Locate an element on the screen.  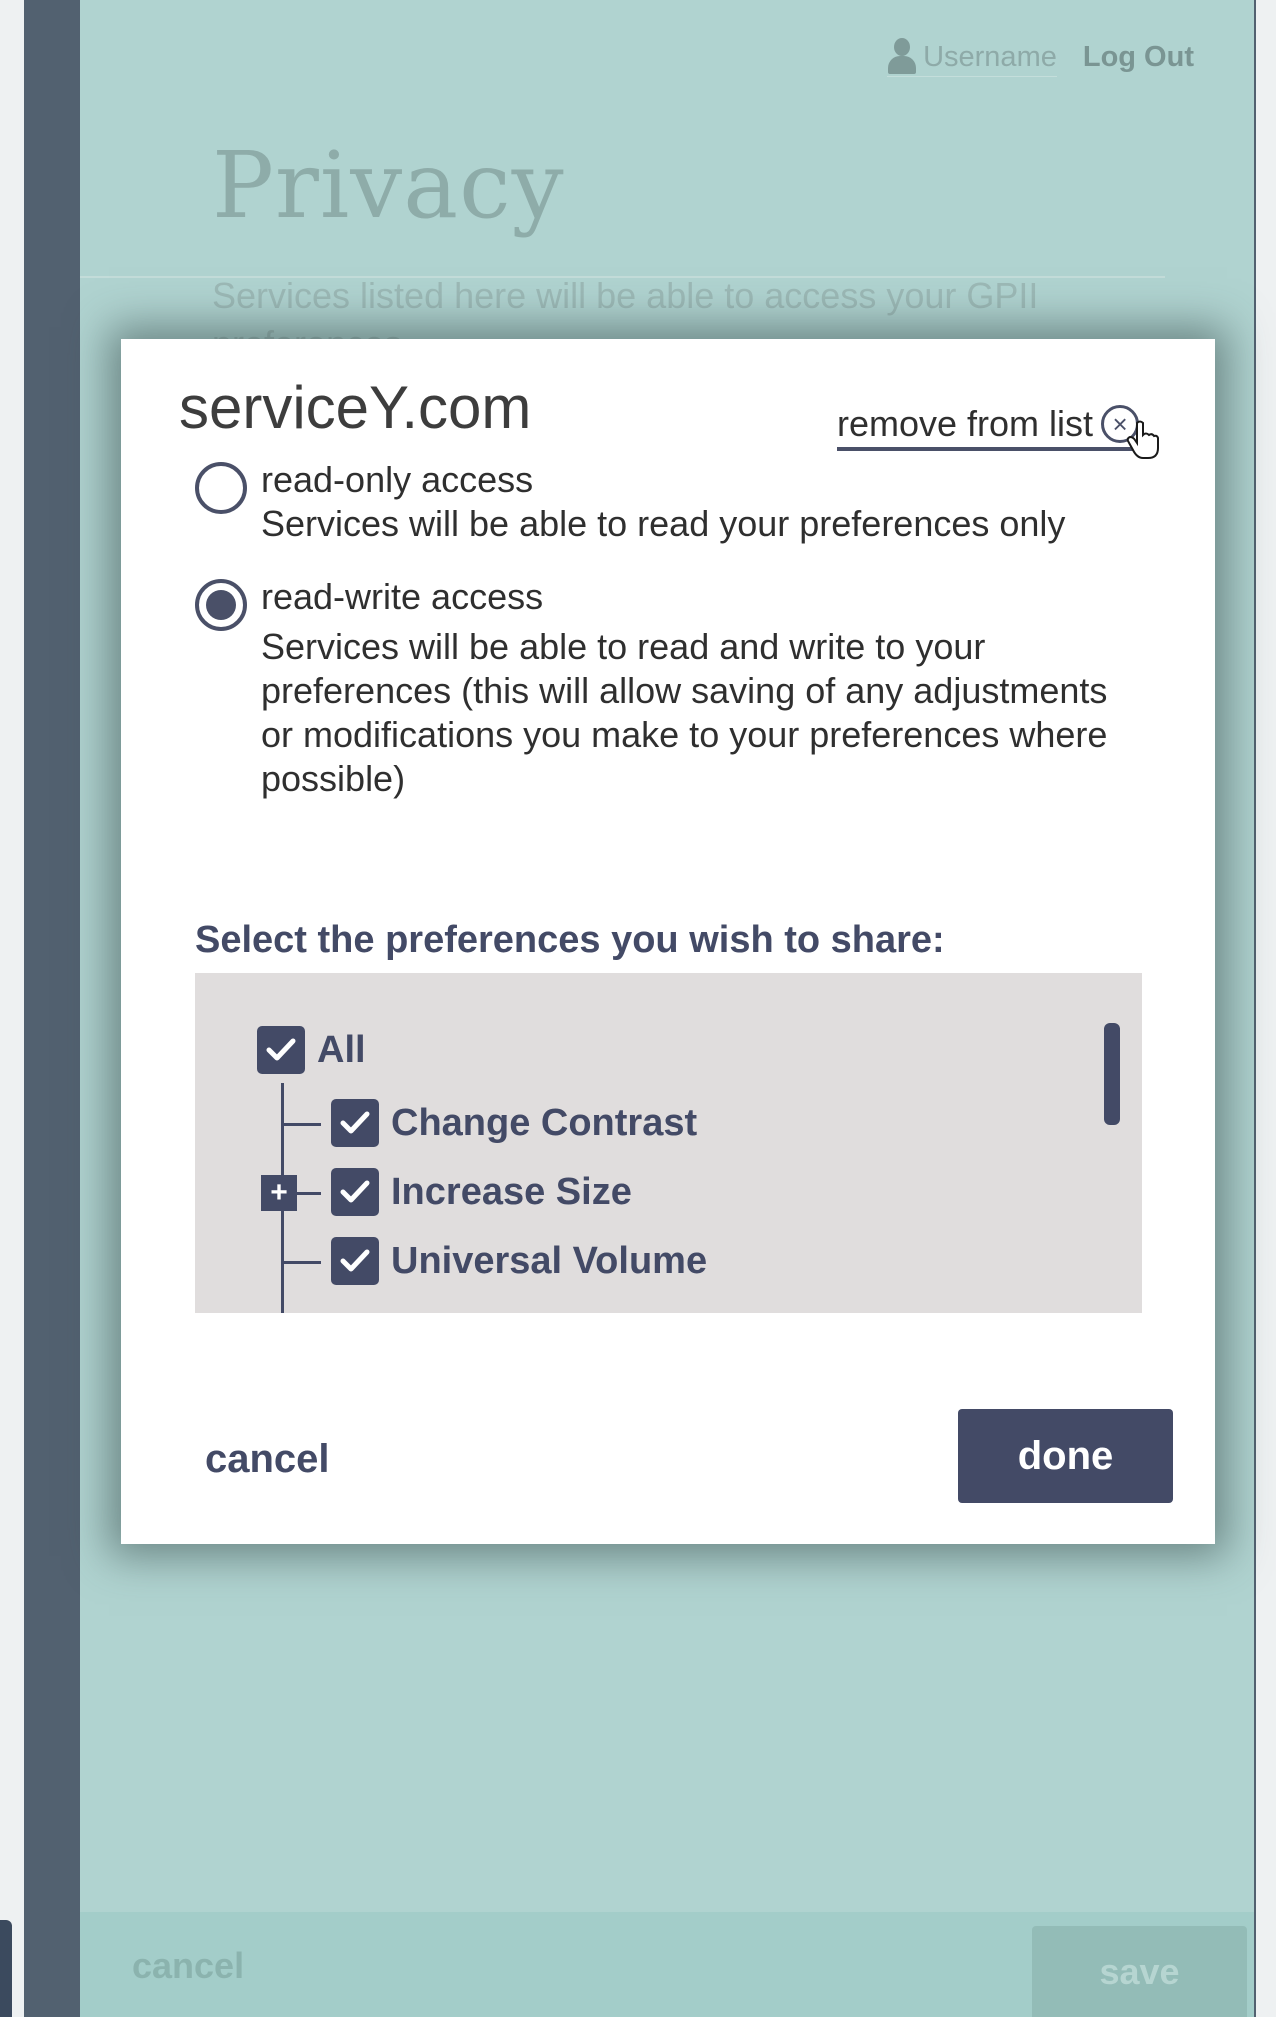
tree-item-label: All is located at coordinates (341, 1049).